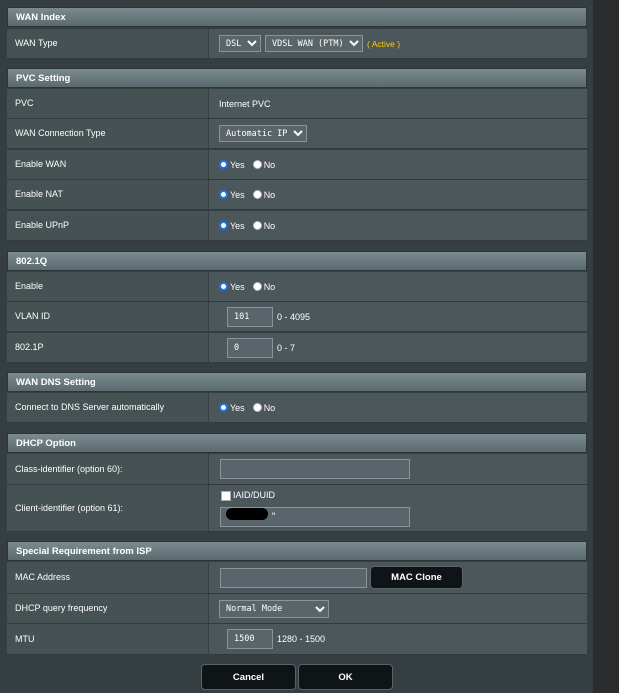  Describe the element at coordinates (108, 43) in the screenshot. I see `wan-type-label: WAN Type` at that location.